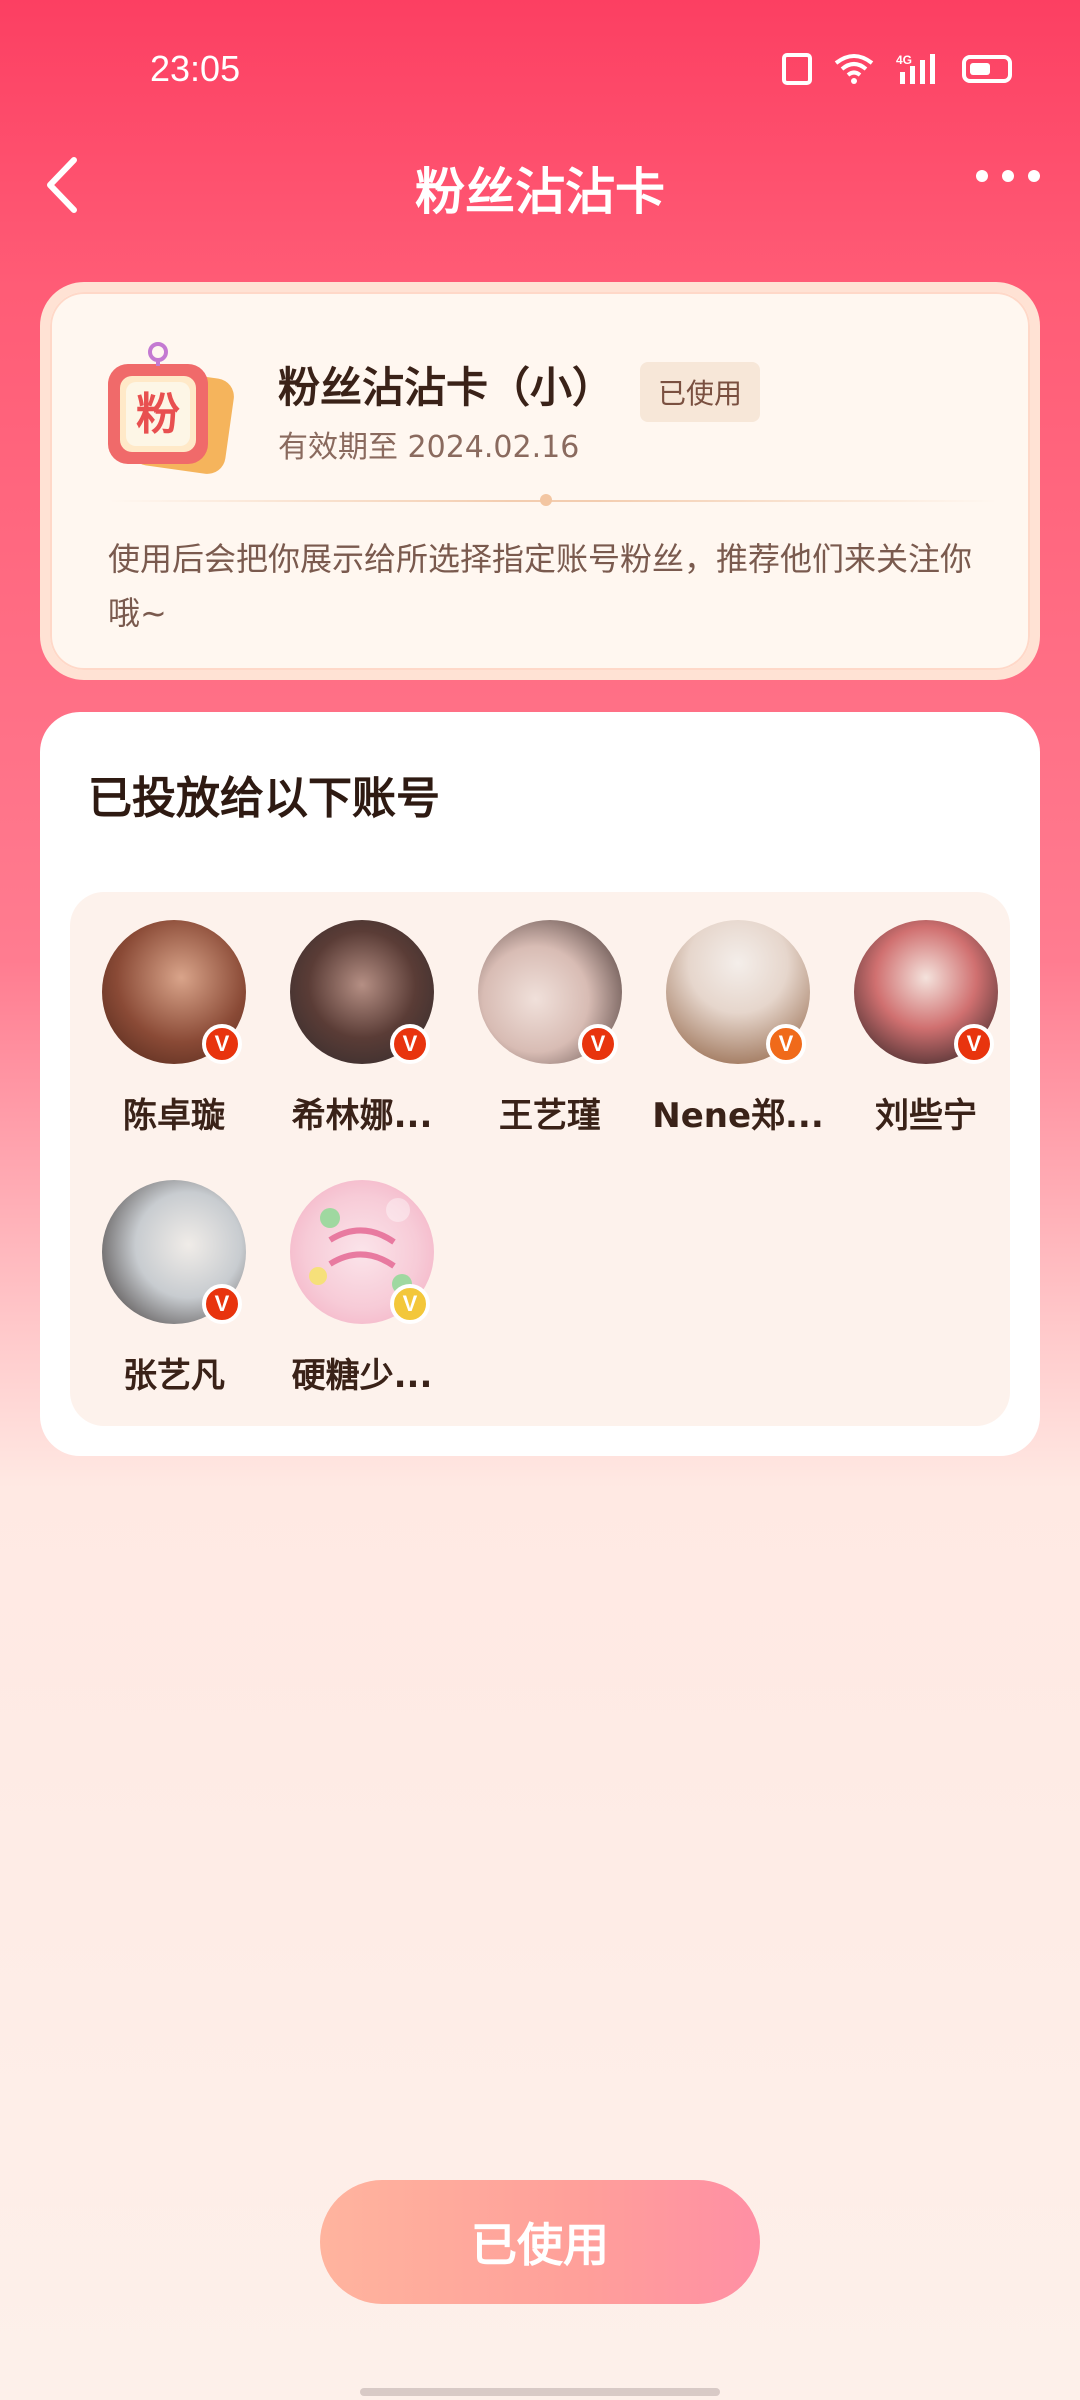 The height and width of the screenshot is (2400, 1080). I want to click on card-expiry: 有效期至 2024.02.16, so click(429, 447).